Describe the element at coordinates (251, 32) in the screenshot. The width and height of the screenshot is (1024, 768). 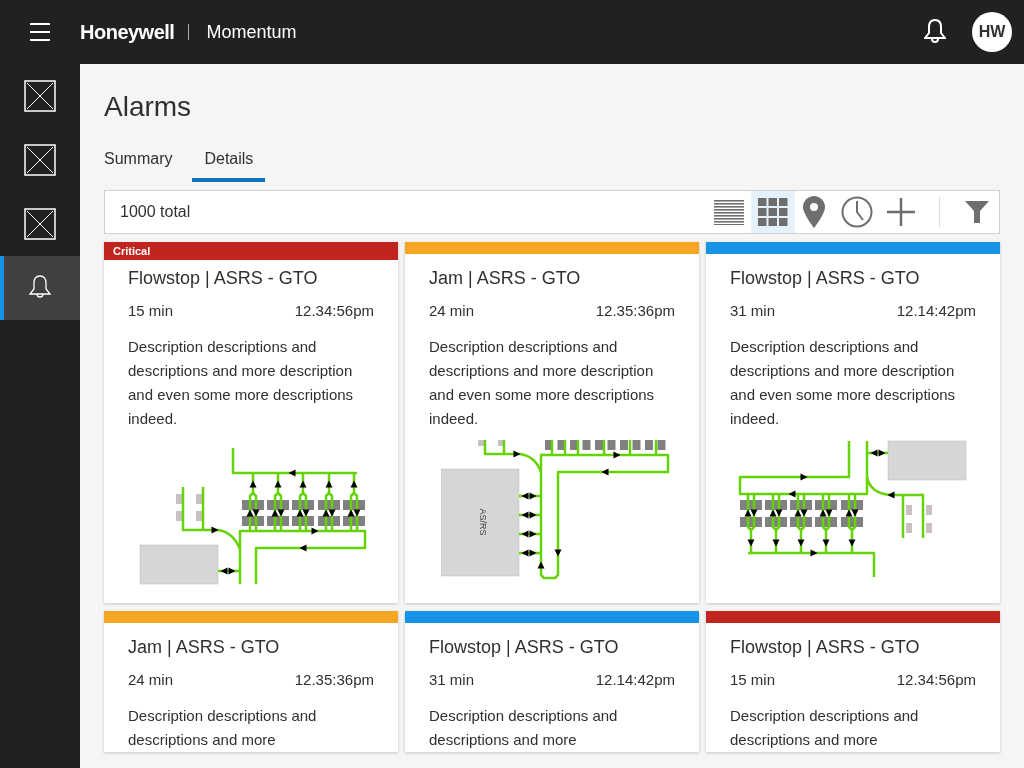
I see `product-name: Momentum` at that location.